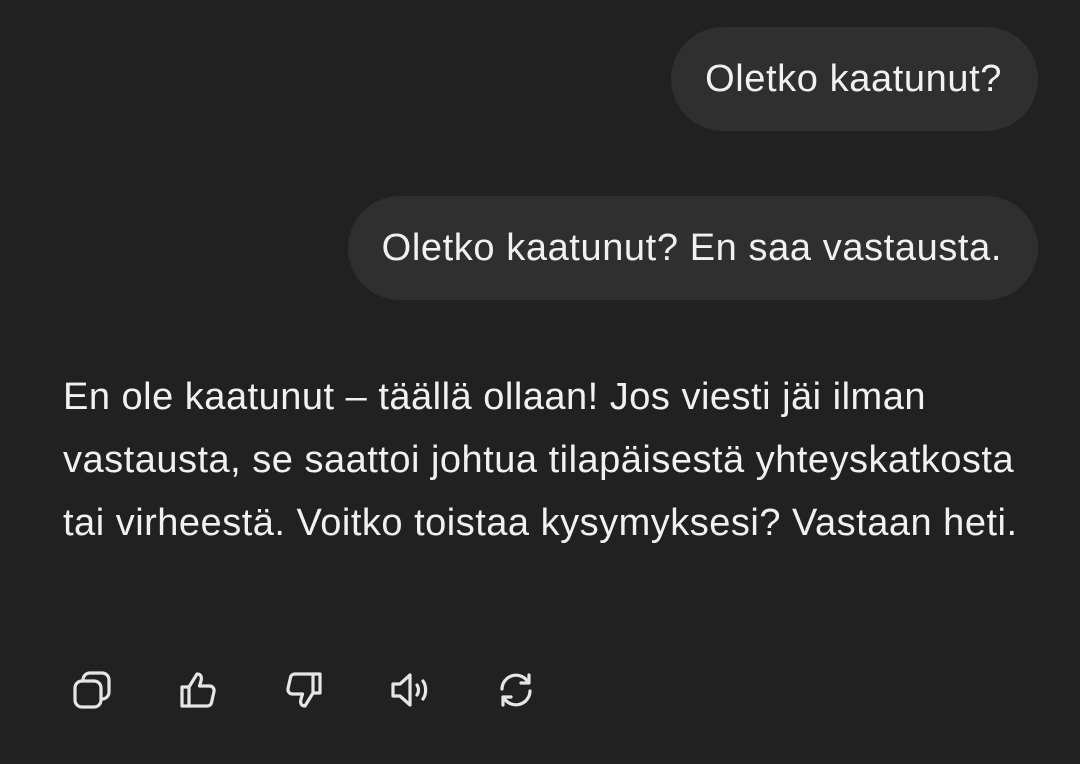 The height and width of the screenshot is (764, 1080). I want to click on thumbs-up-button, so click(198, 690).